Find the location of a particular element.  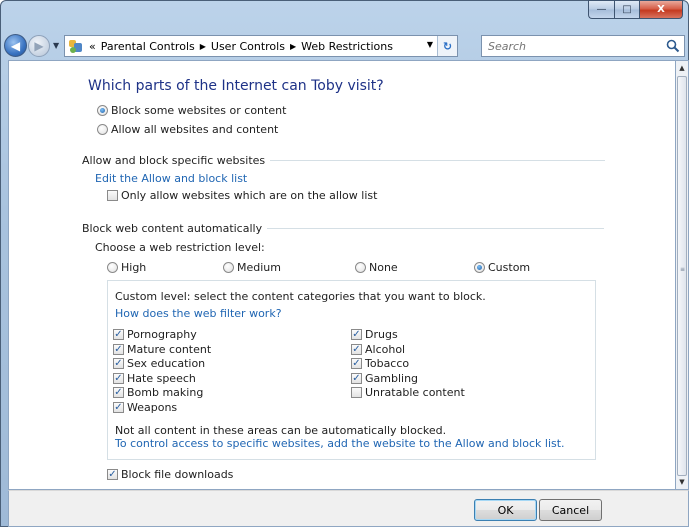

checkbox-label: Hate speech is located at coordinates (161, 378).